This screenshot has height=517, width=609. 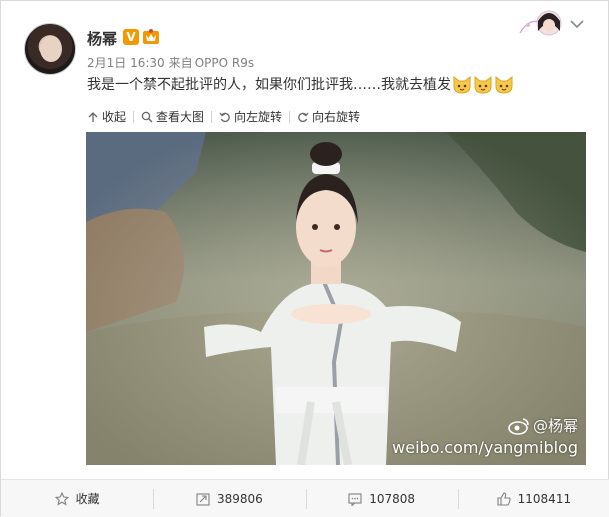 What do you see at coordinates (258, 117) in the screenshot?
I see `rotate-left-label: 向左旋转` at bounding box center [258, 117].